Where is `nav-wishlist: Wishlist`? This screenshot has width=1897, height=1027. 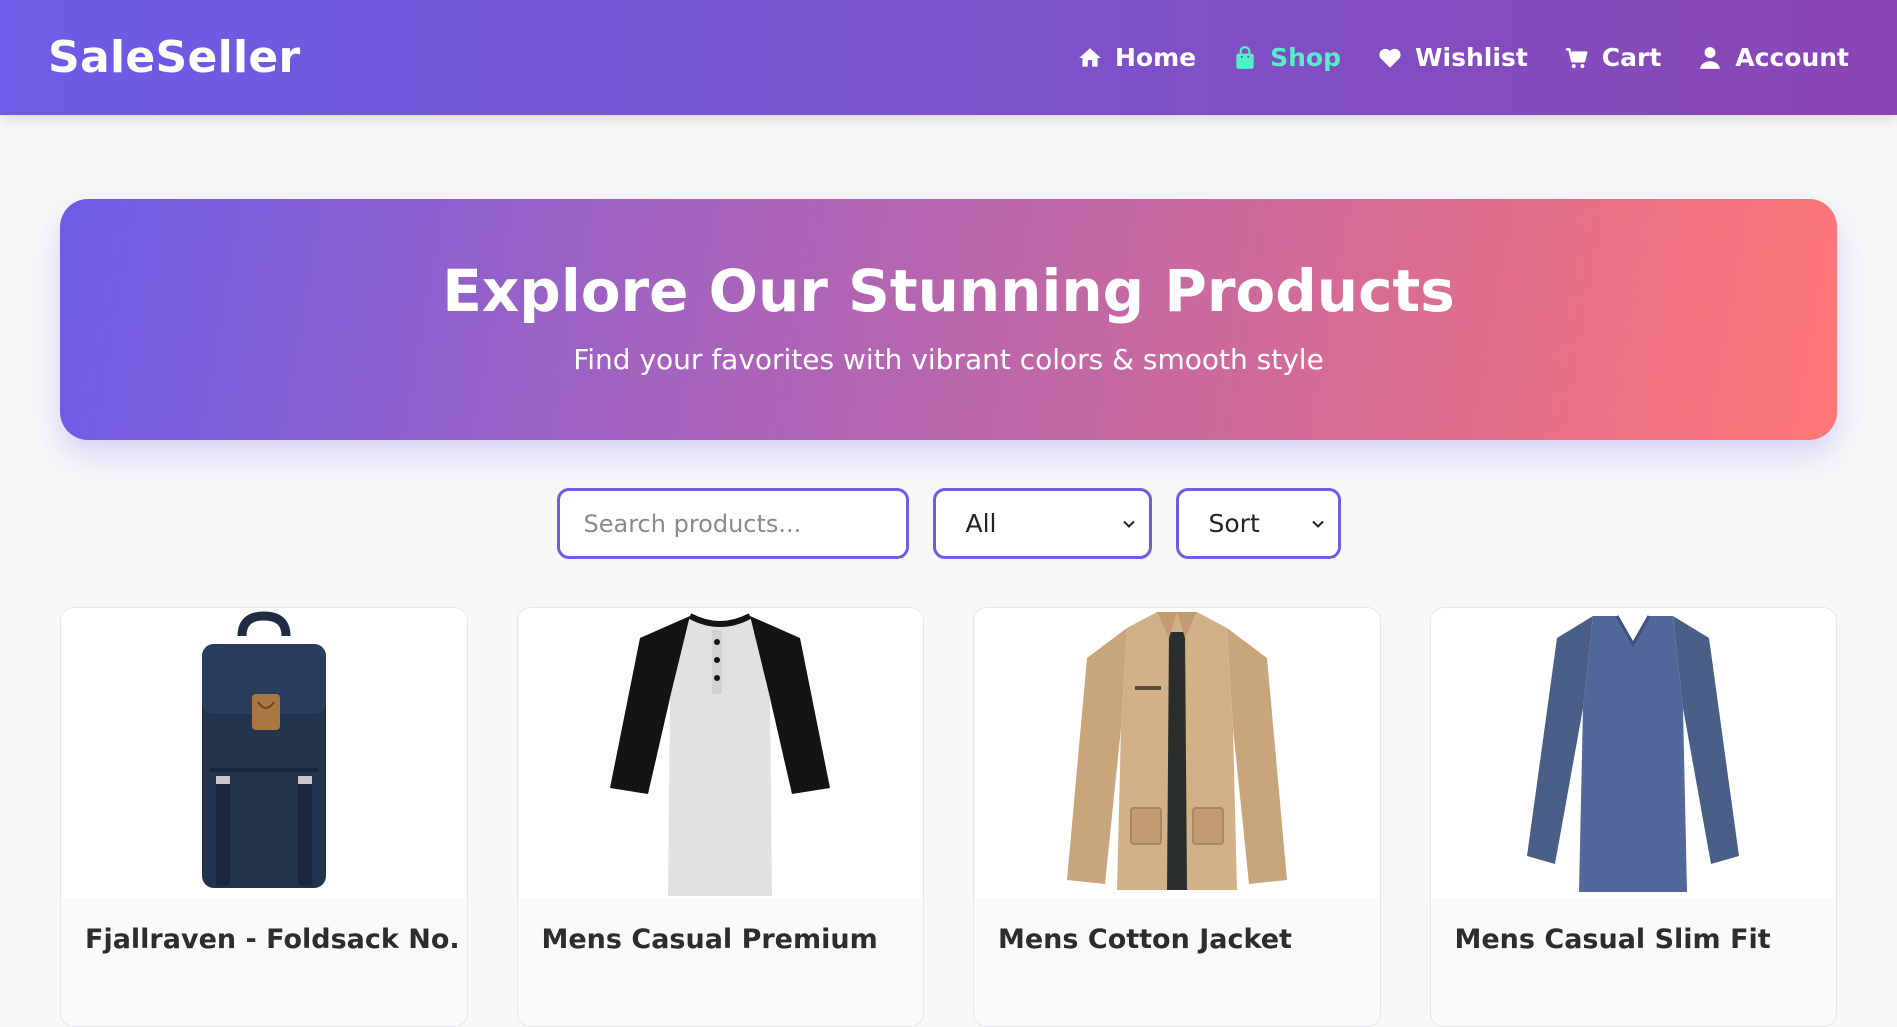
nav-wishlist: Wishlist is located at coordinates (1452, 57).